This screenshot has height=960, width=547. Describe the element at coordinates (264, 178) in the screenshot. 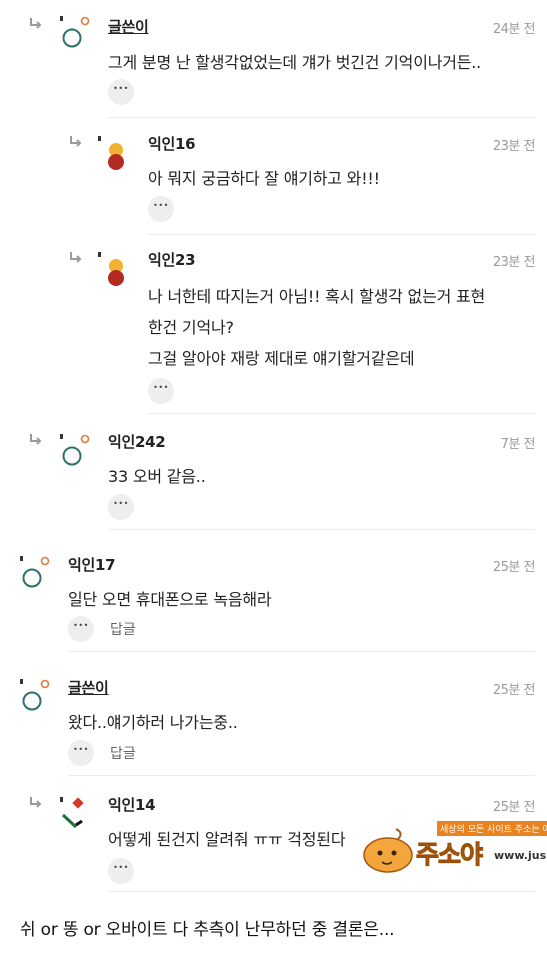

I see `comment-text: 아 뭐지 궁금하다 잘 얘기하고 와!!!` at that location.